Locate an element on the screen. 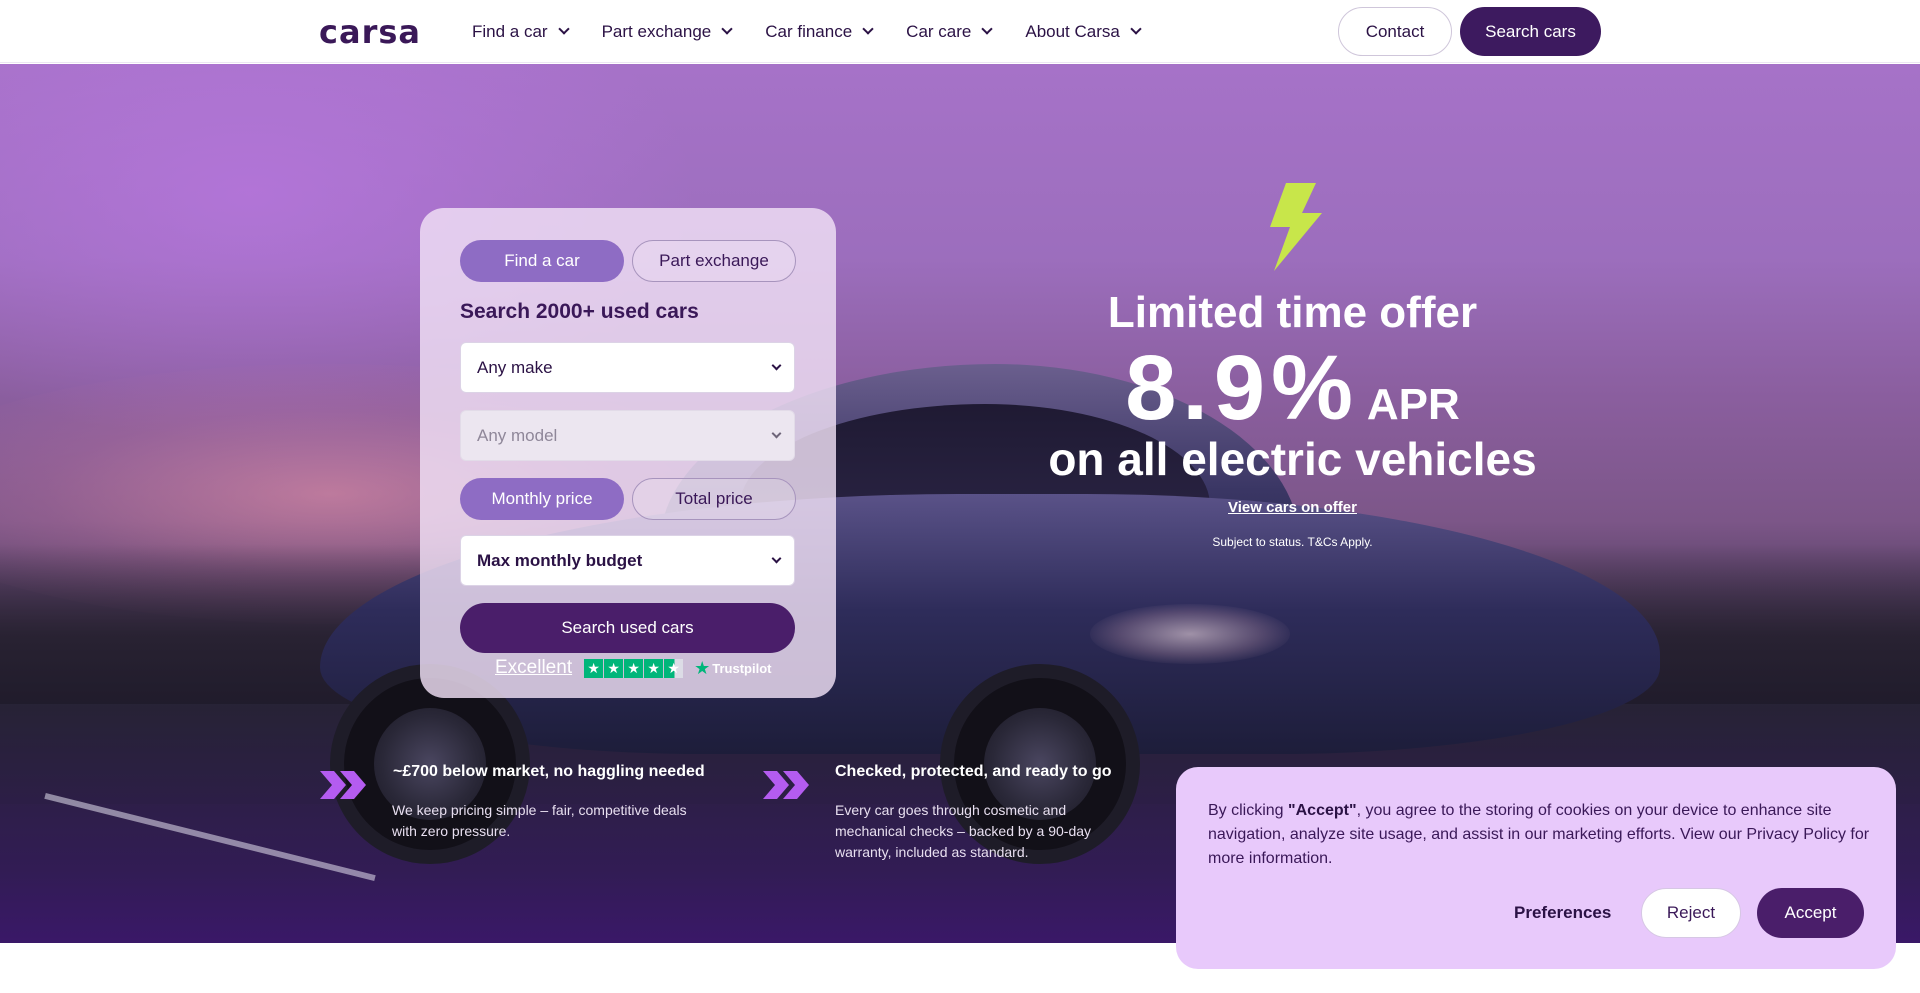 The height and width of the screenshot is (993, 1920). nav-find-a-car: Find a car is located at coordinates (521, 31).